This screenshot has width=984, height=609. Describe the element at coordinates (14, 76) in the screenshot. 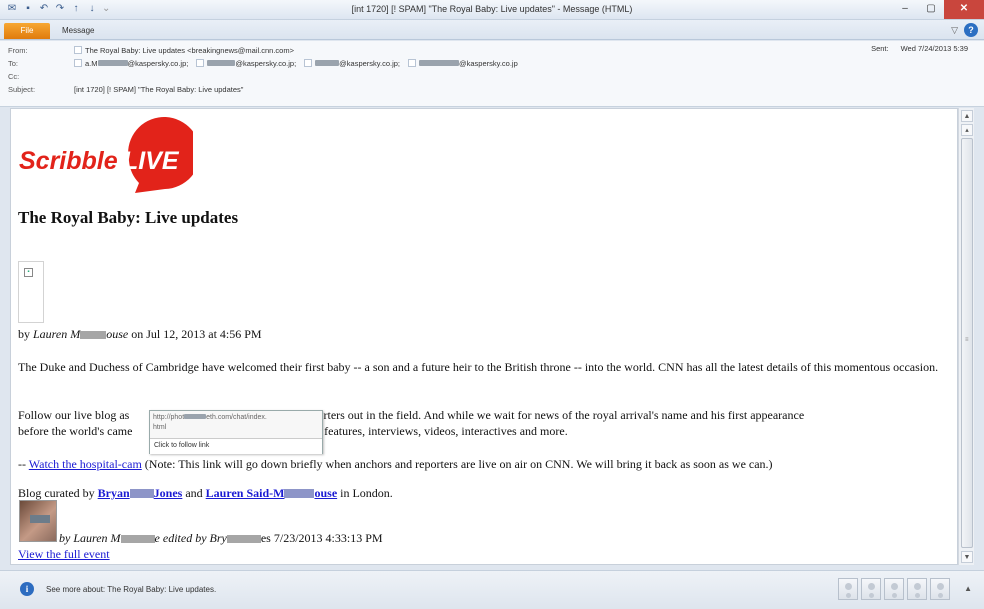

I see `cc-label: Cc:` at that location.